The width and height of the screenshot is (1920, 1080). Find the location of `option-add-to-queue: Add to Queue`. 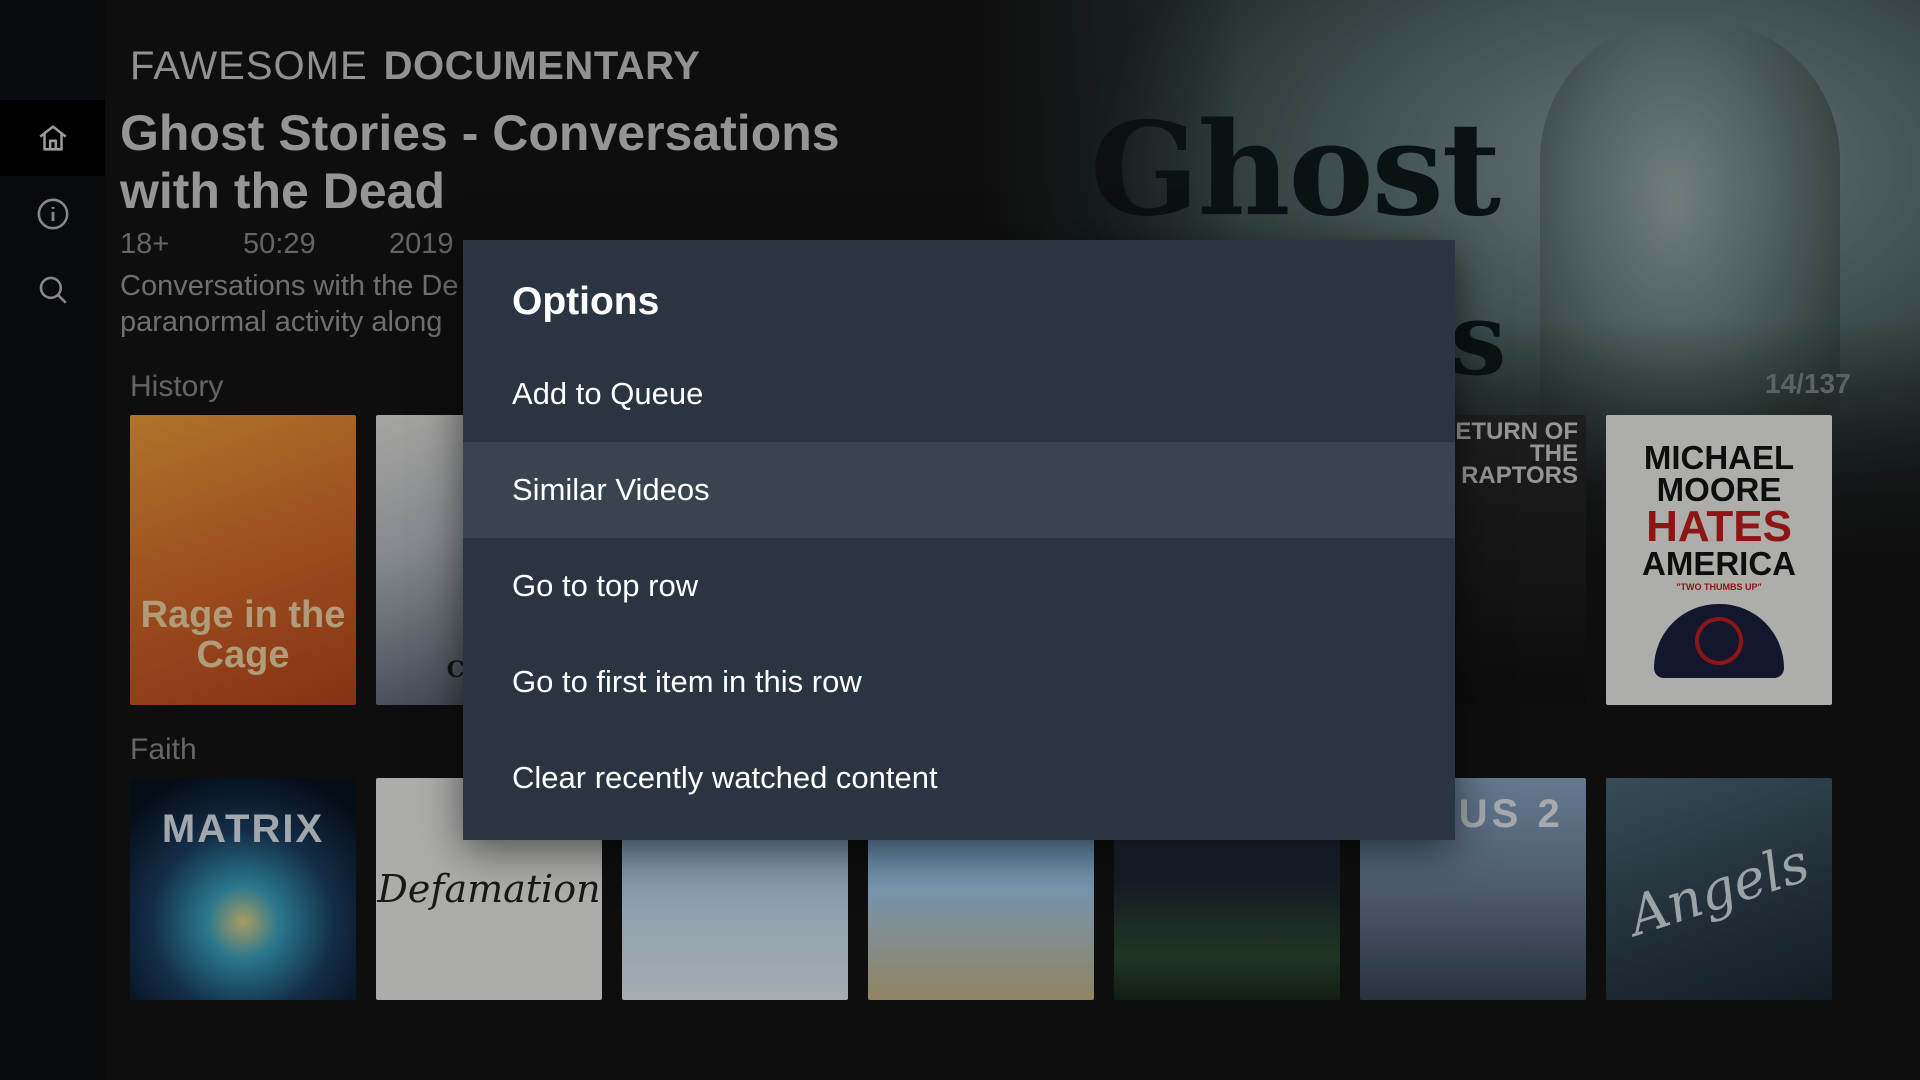

option-add-to-queue: Add to Queue is located at coordinates (959, 394).